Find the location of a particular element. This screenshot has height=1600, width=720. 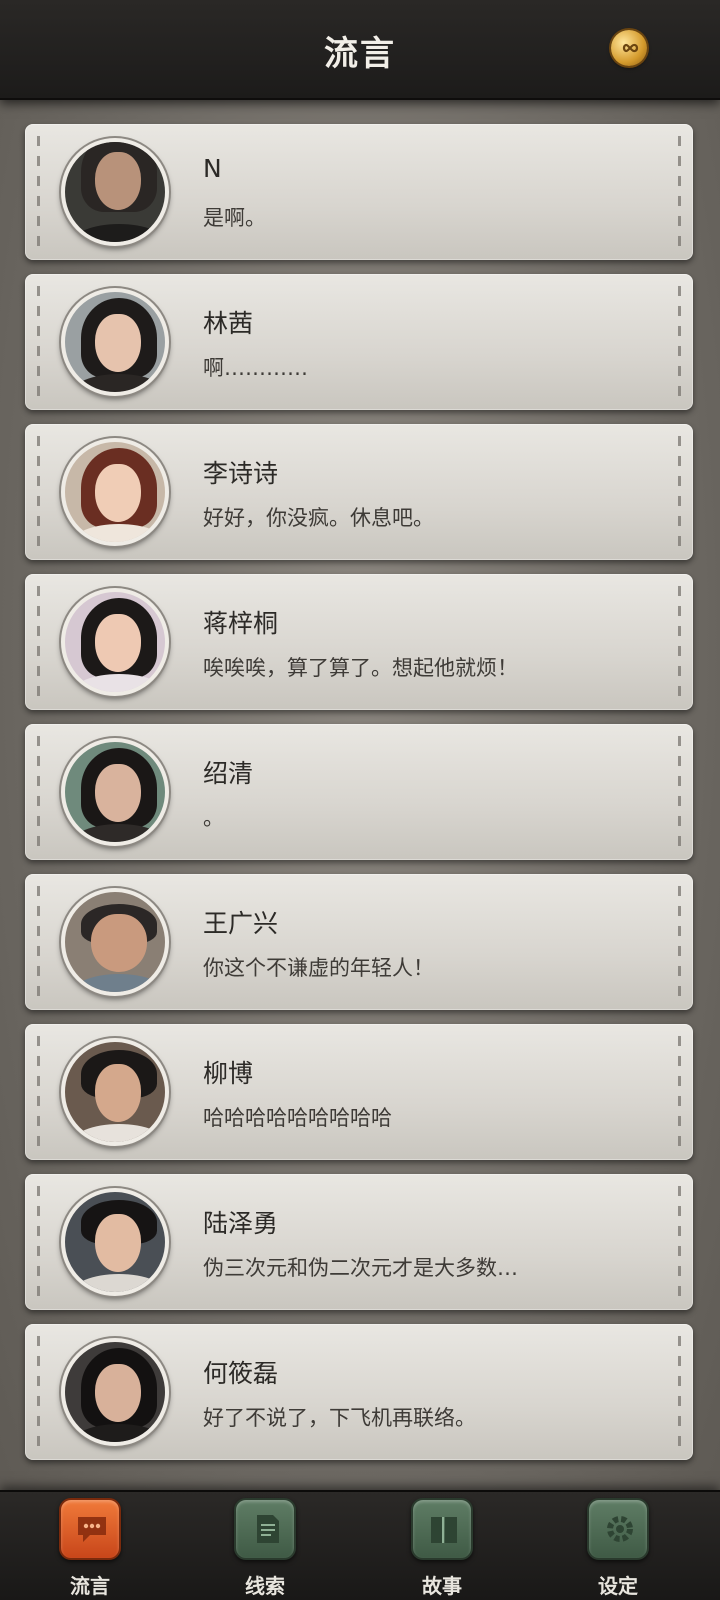

contact-name: 李诗诗 is located at coordinates (241, 473).